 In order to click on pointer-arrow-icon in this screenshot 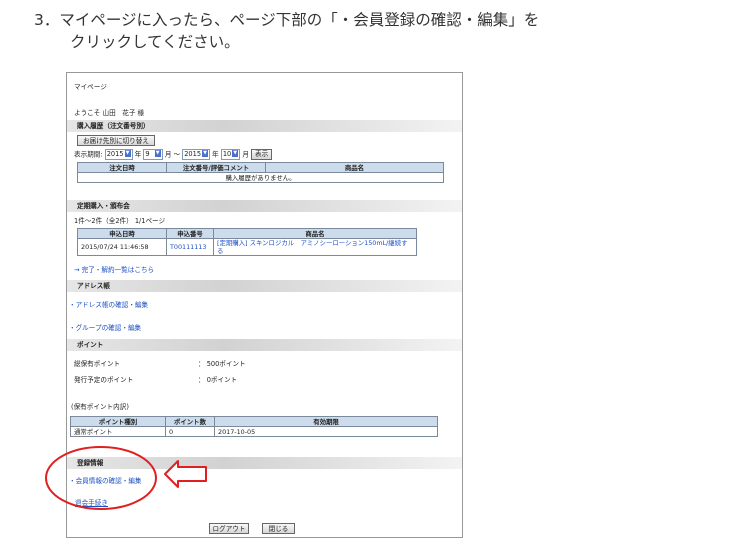, I will do `click(185, 474)`.